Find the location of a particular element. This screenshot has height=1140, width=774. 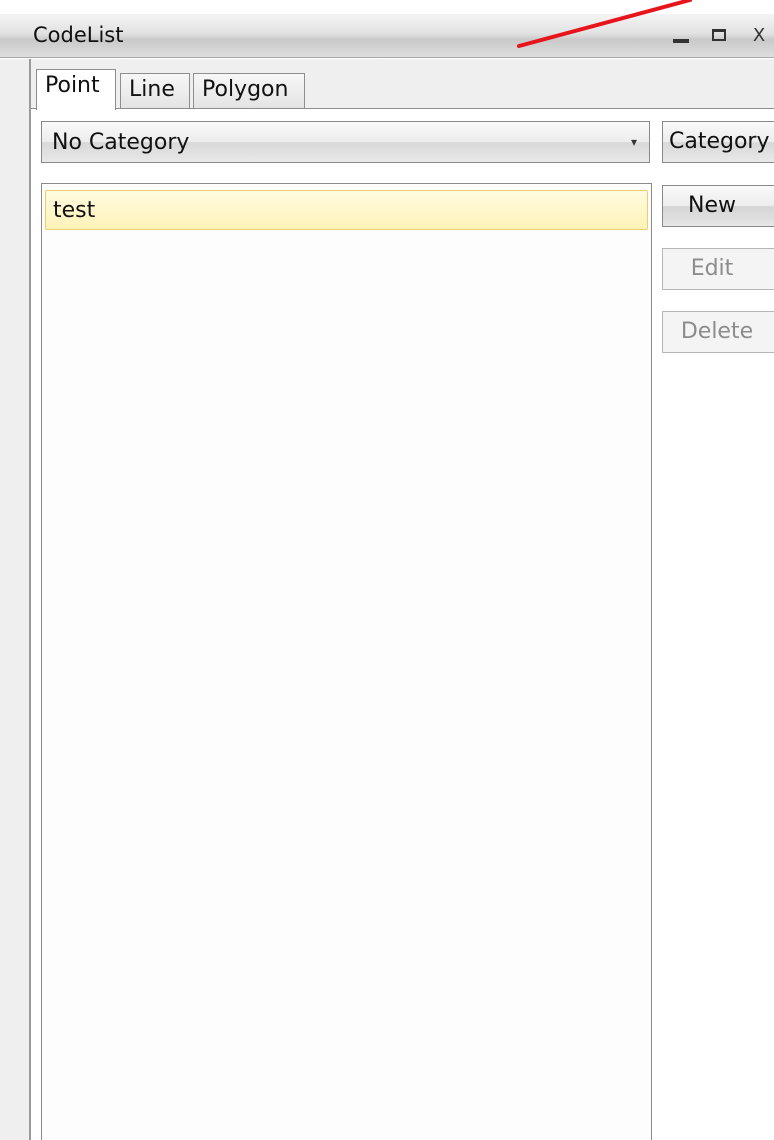

tab-line: Line is located at coordinates (155, 91).